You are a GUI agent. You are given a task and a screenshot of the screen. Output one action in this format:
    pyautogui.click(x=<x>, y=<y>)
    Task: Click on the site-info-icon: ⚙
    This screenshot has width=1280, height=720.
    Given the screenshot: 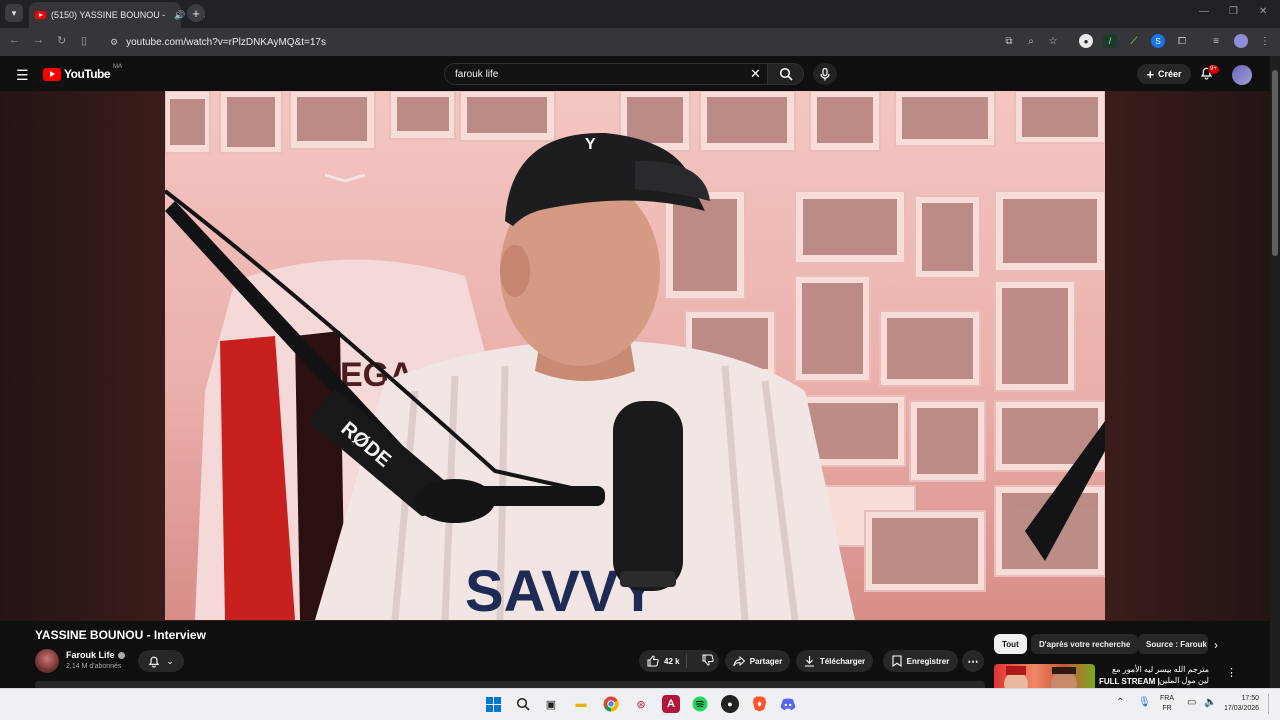 What is the action you would take?
    pyautogui.click(x=114, y=42)
    